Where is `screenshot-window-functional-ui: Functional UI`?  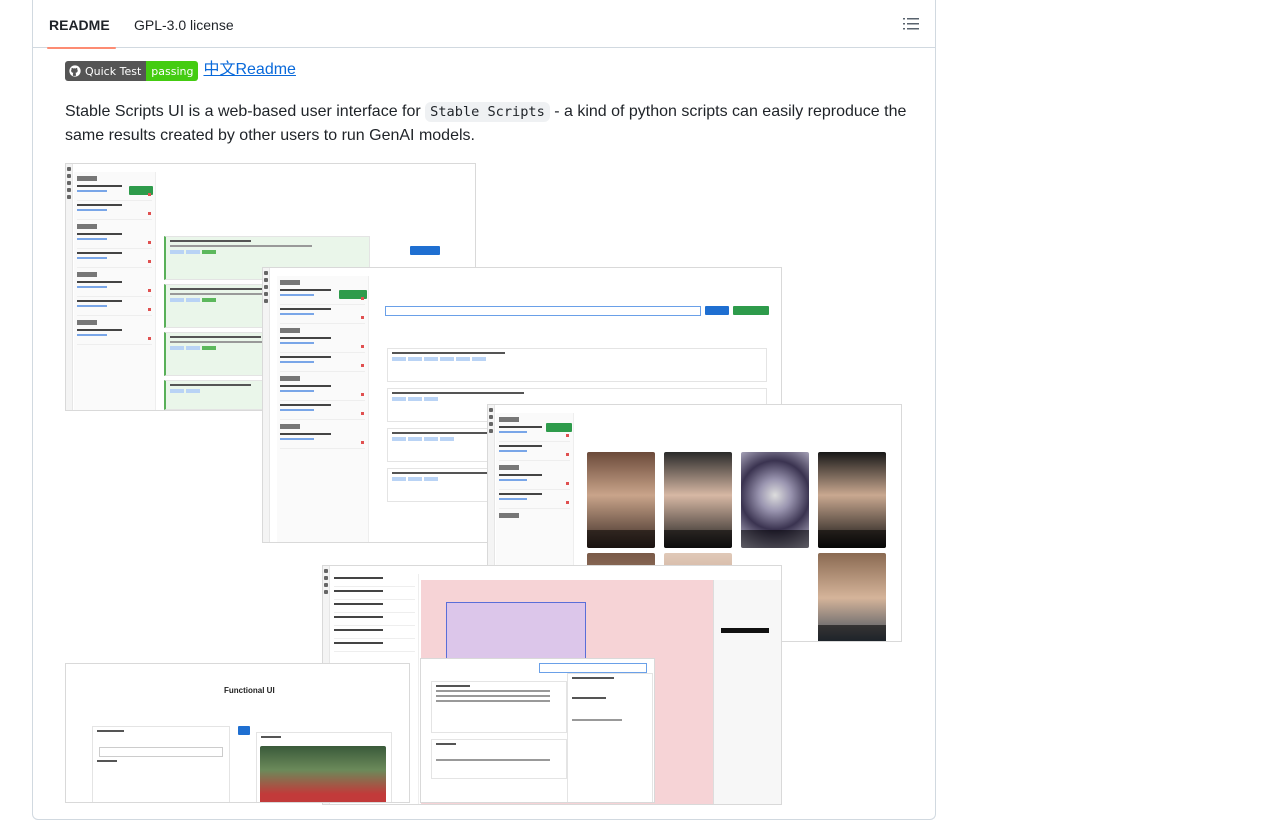 screenshot-window-functional-ui: Functional UI is located at coordinates (237, 733).